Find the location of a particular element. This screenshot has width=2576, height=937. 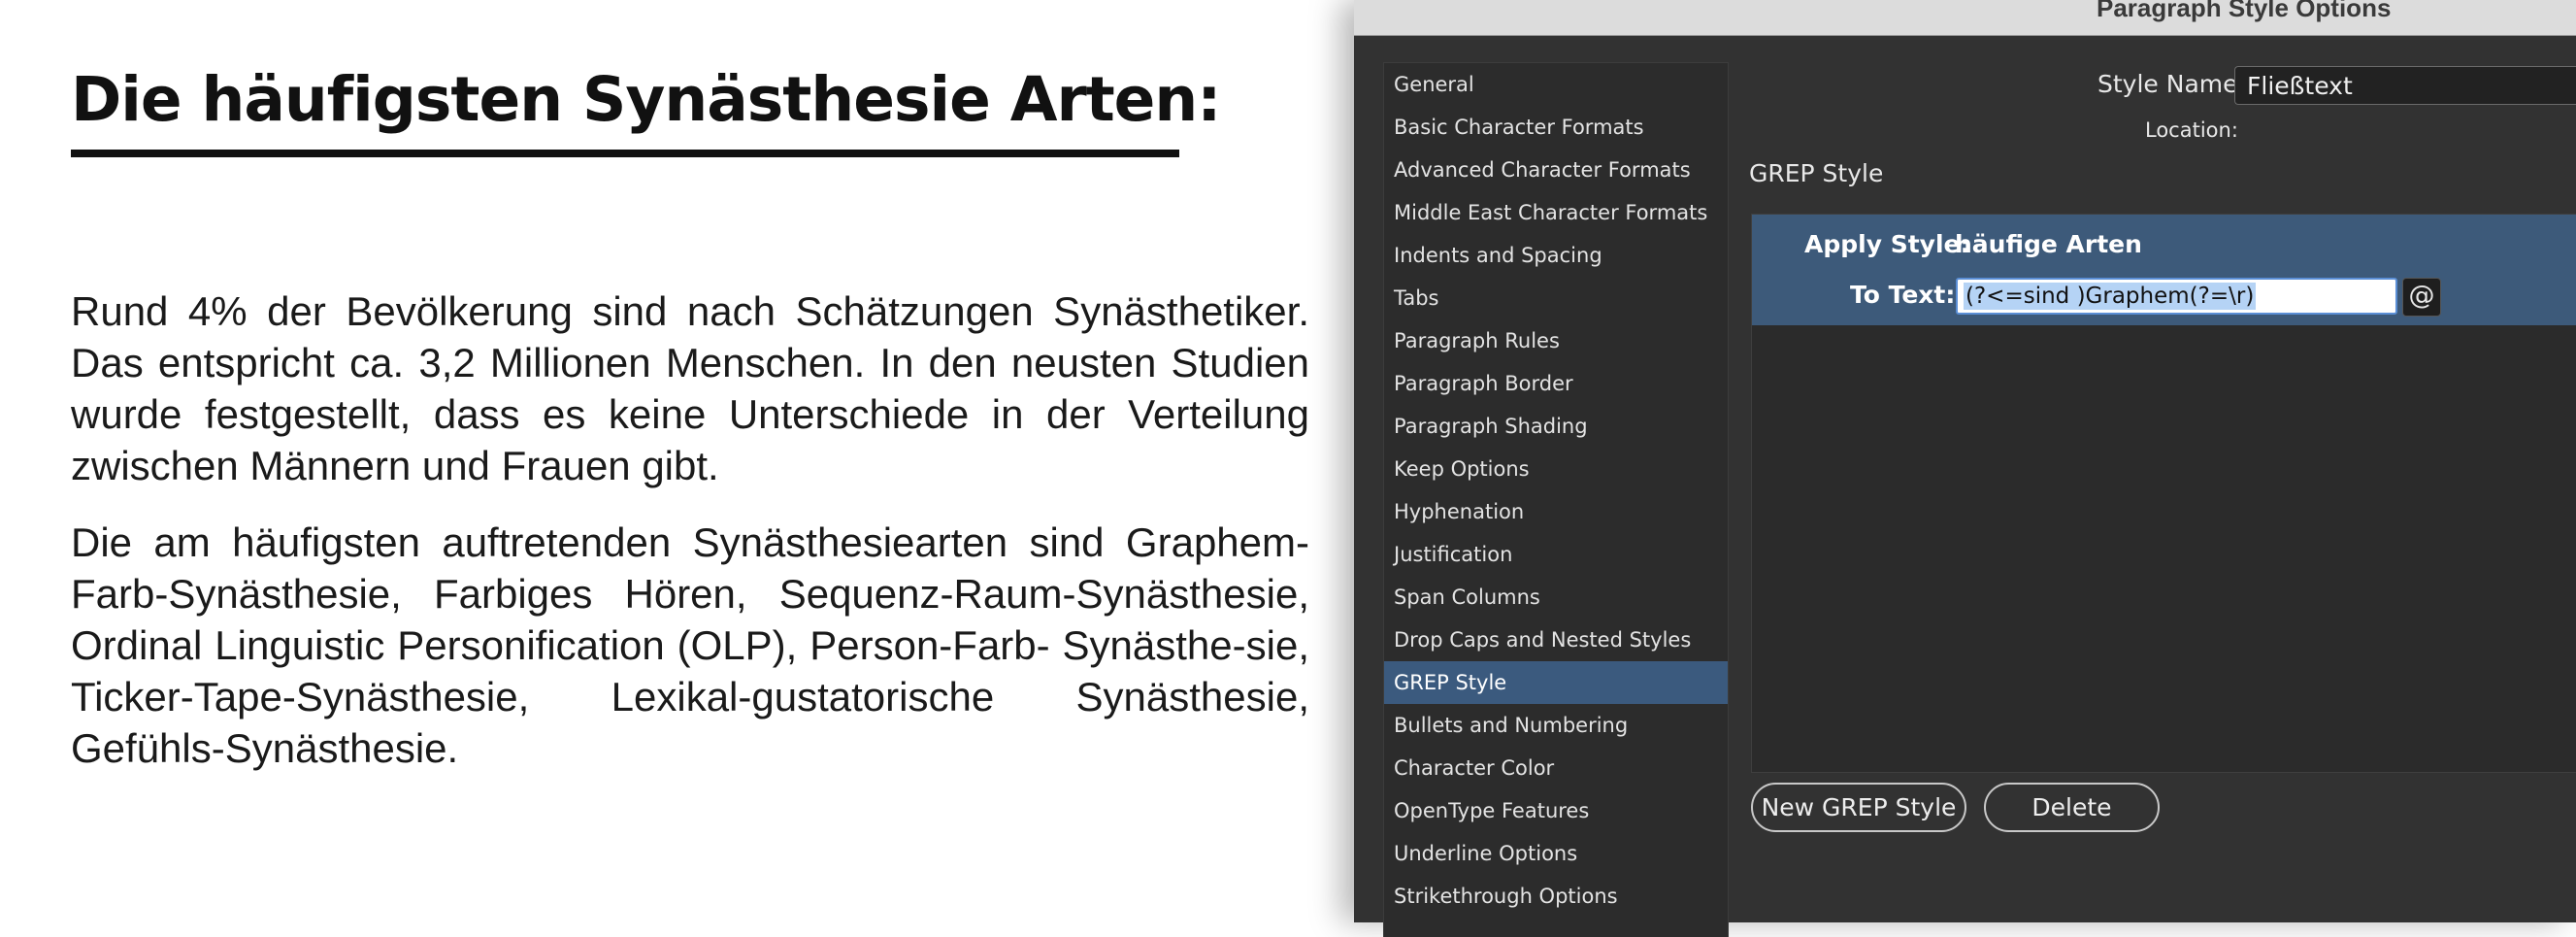

location-label: Location: is located at coordinates (2191, 130).